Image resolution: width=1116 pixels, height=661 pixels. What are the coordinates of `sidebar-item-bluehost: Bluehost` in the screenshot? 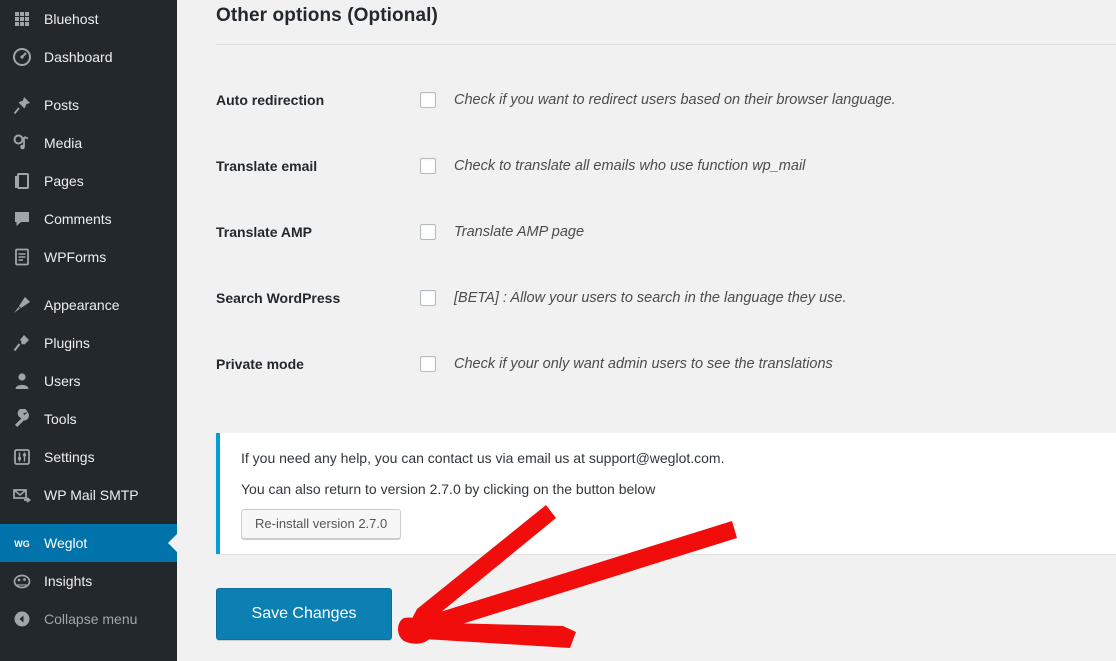 It's located at (88, 19).